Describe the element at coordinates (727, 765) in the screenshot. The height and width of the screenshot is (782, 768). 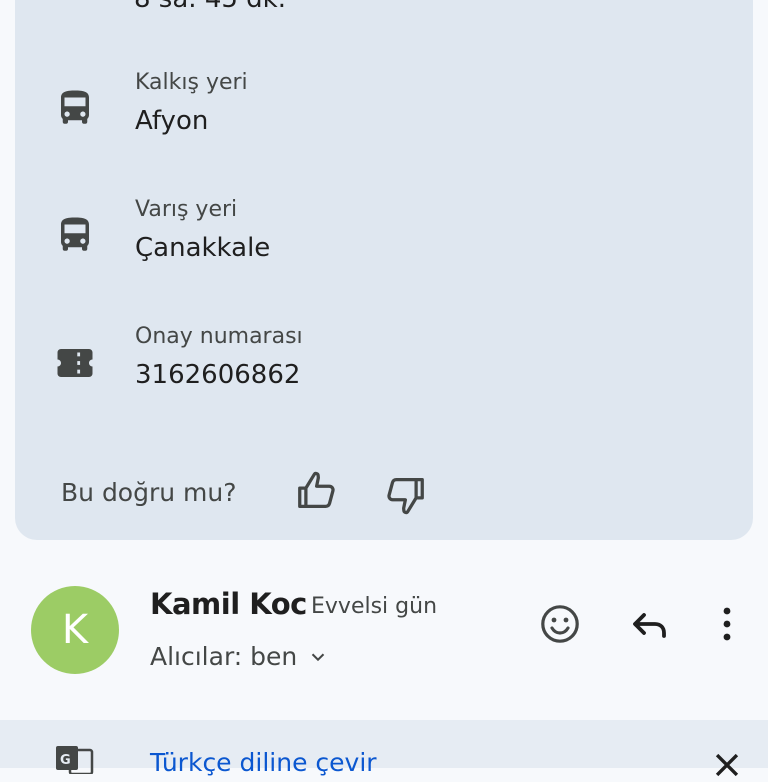
I see `close-icon` at that location.